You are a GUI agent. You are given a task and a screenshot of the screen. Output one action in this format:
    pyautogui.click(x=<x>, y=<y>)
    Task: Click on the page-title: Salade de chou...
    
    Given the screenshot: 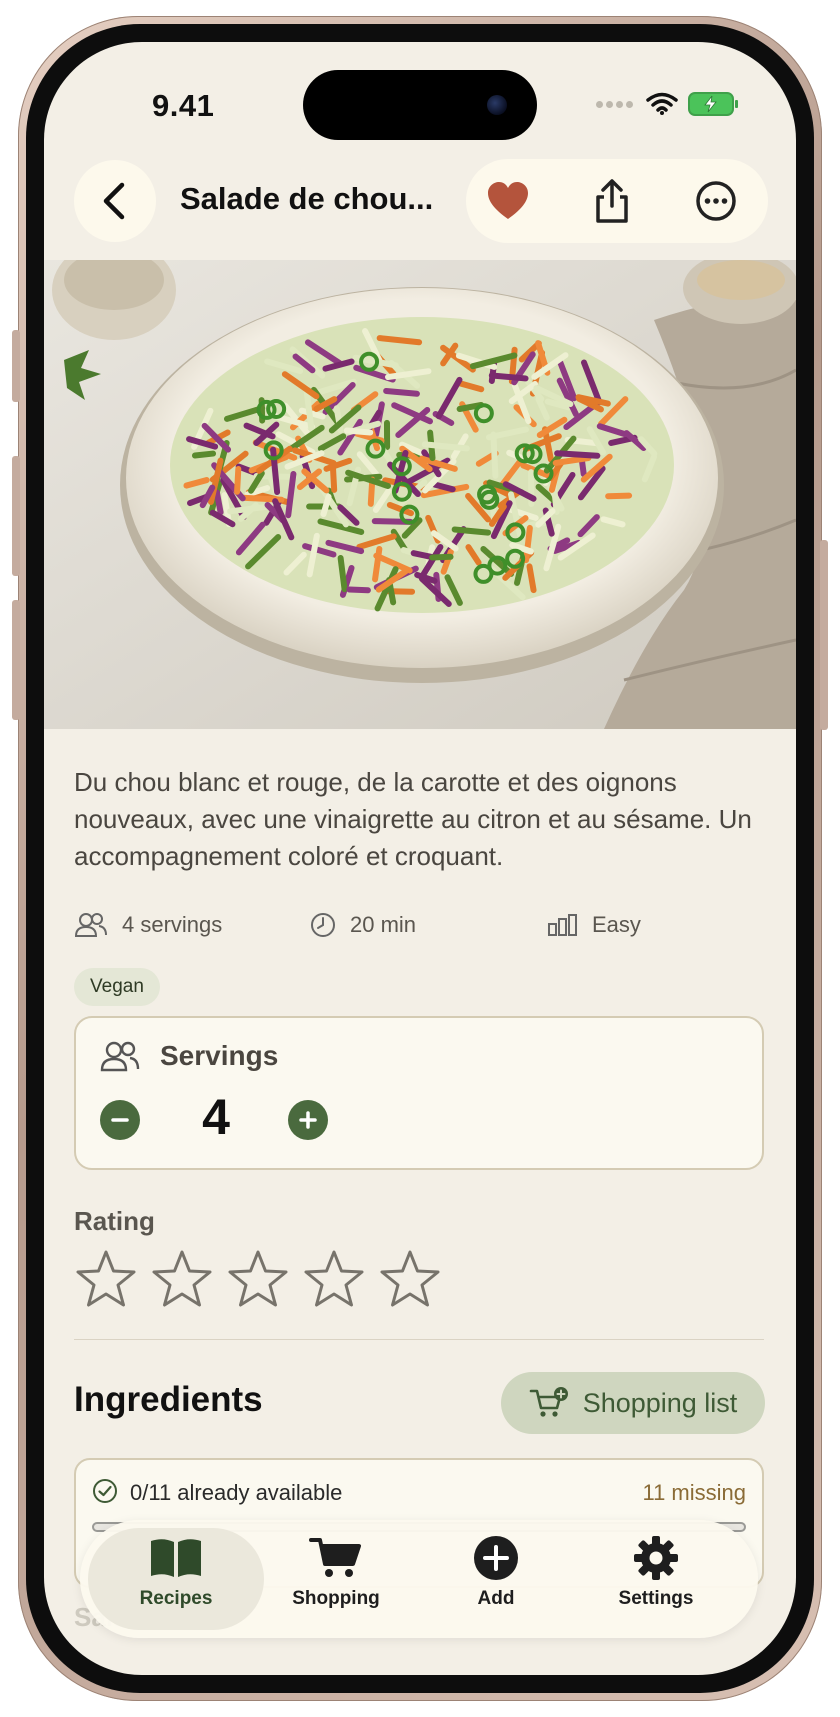 What is the action you would take?
    pyautogui.click(x=307, y=198)
    